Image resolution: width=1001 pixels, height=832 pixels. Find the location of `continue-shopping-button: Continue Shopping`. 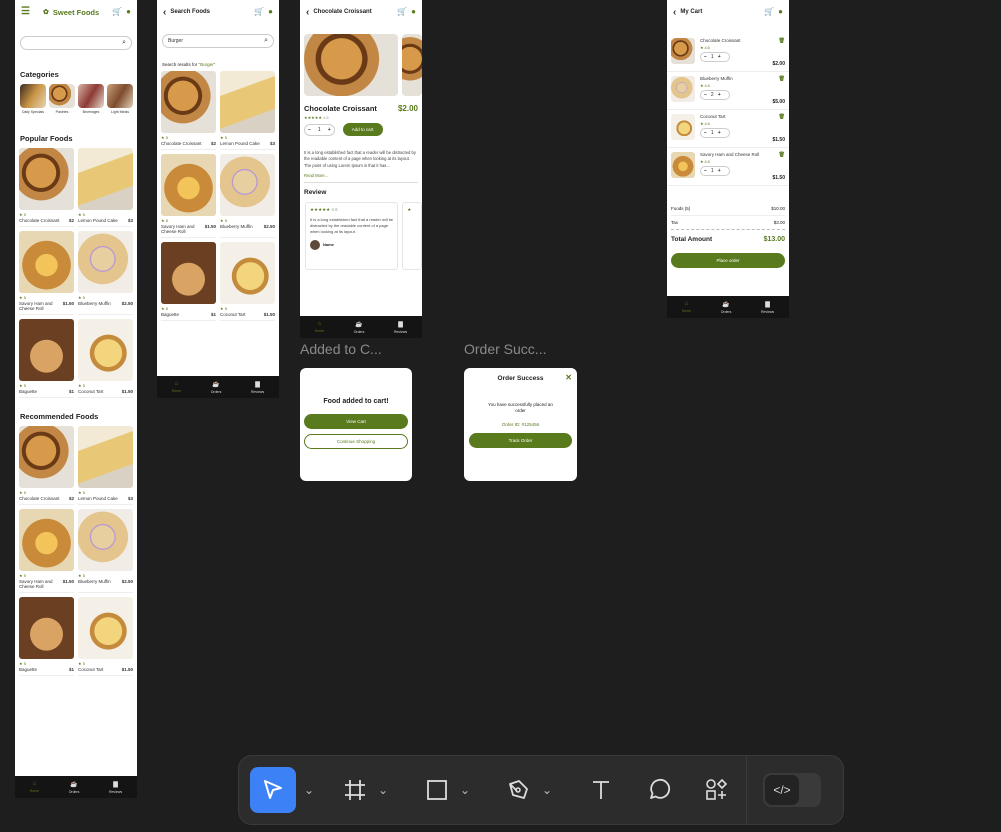

continue-shopping-button: Continue Shopping is located at coordinates (356, 441).